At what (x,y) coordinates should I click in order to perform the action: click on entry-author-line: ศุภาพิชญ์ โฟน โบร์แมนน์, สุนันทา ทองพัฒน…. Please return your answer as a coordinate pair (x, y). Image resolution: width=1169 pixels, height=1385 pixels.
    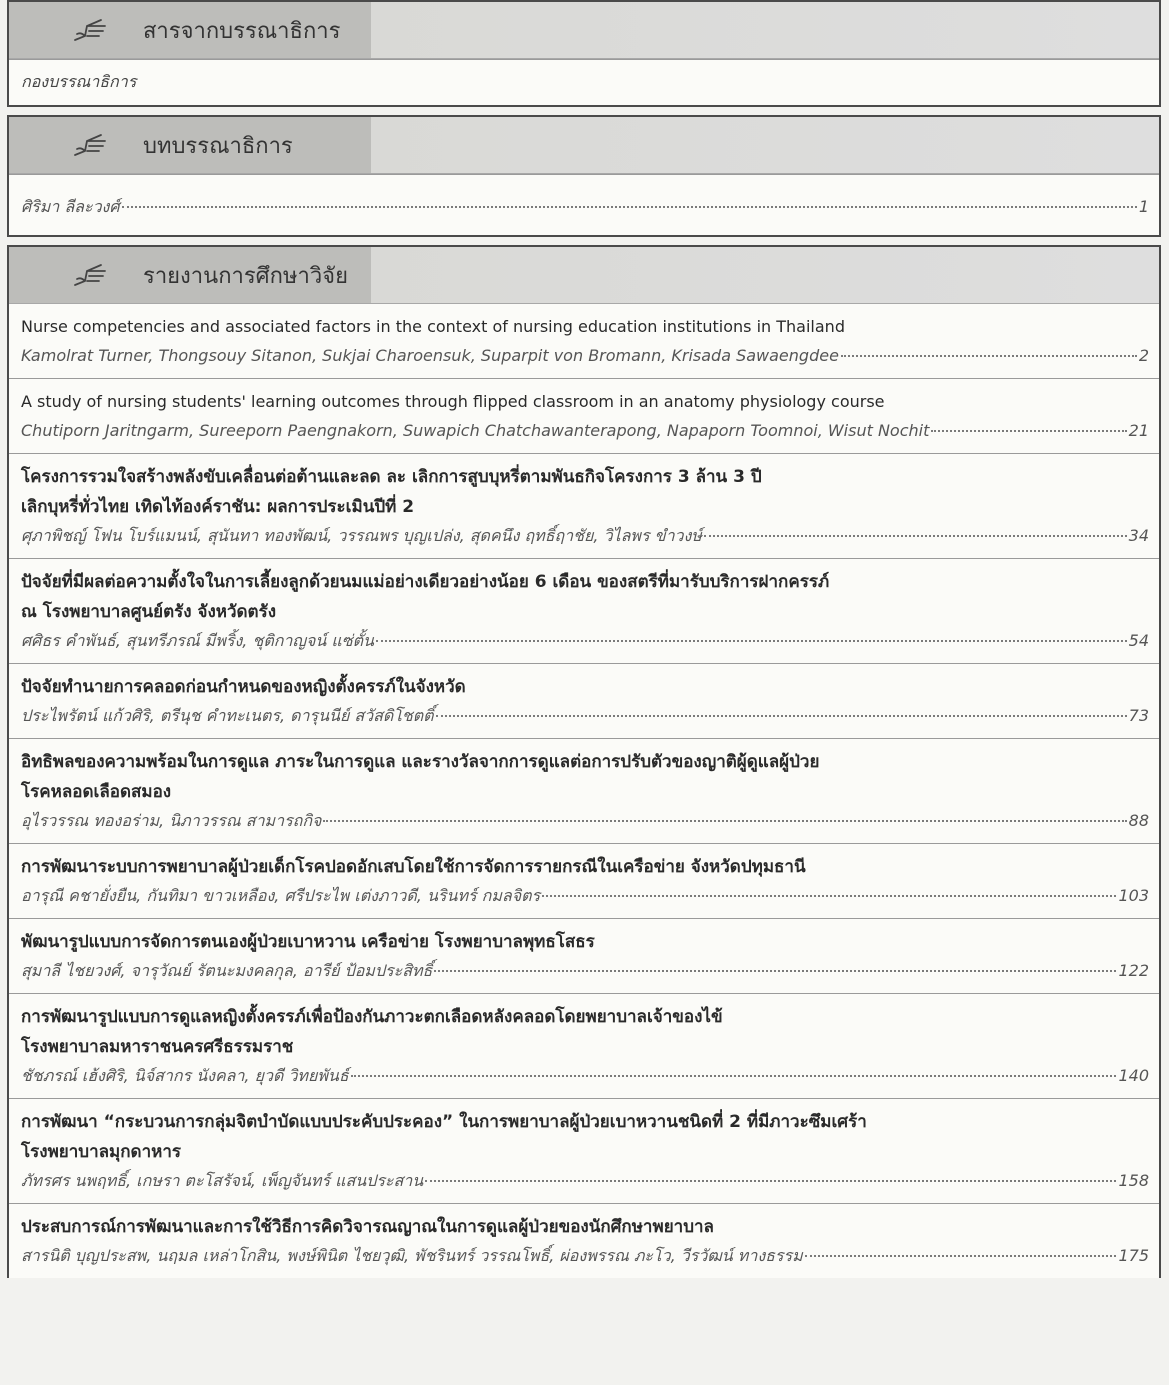
    Looking at the image, I should click on (585, 536).